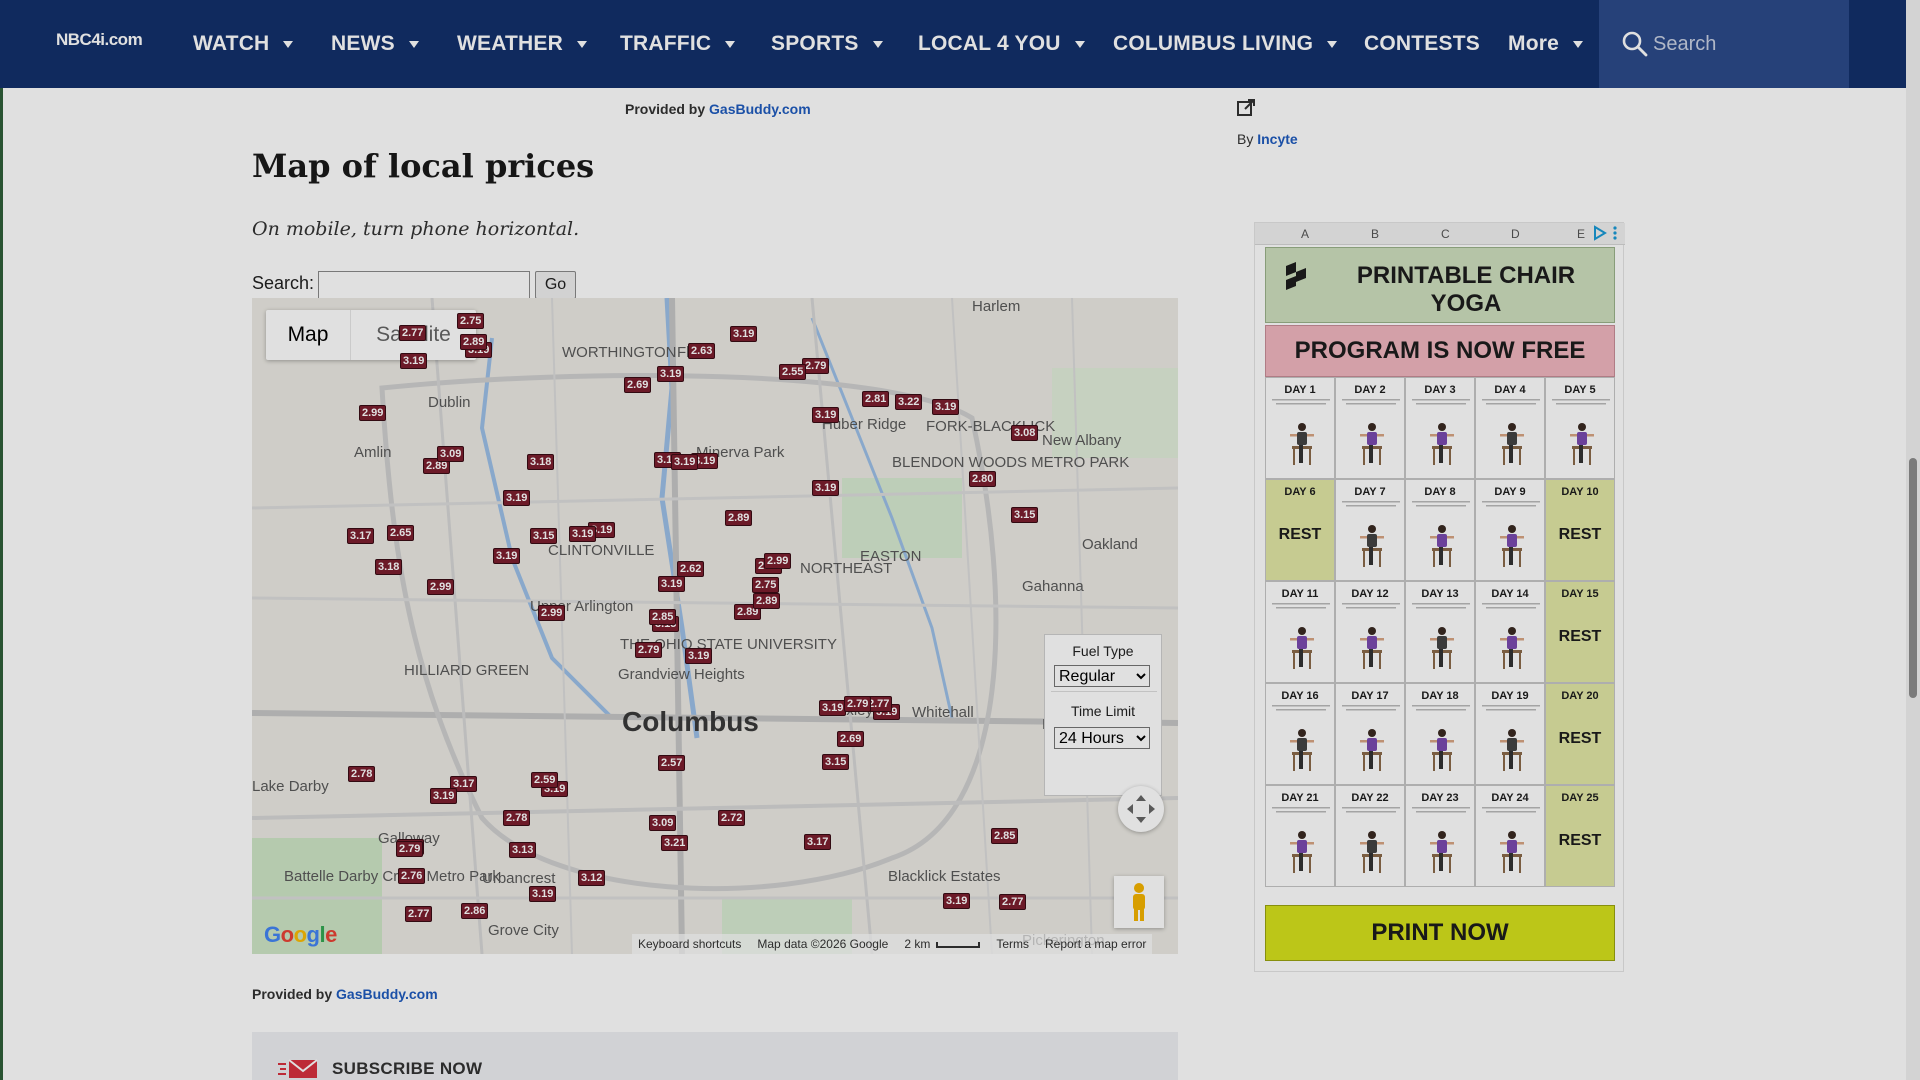 The image size is (1920, 1080). What do you see at coordinates (424, 285) in the screenshot?
I see `map-search-input` at bounding box center [424, 285].